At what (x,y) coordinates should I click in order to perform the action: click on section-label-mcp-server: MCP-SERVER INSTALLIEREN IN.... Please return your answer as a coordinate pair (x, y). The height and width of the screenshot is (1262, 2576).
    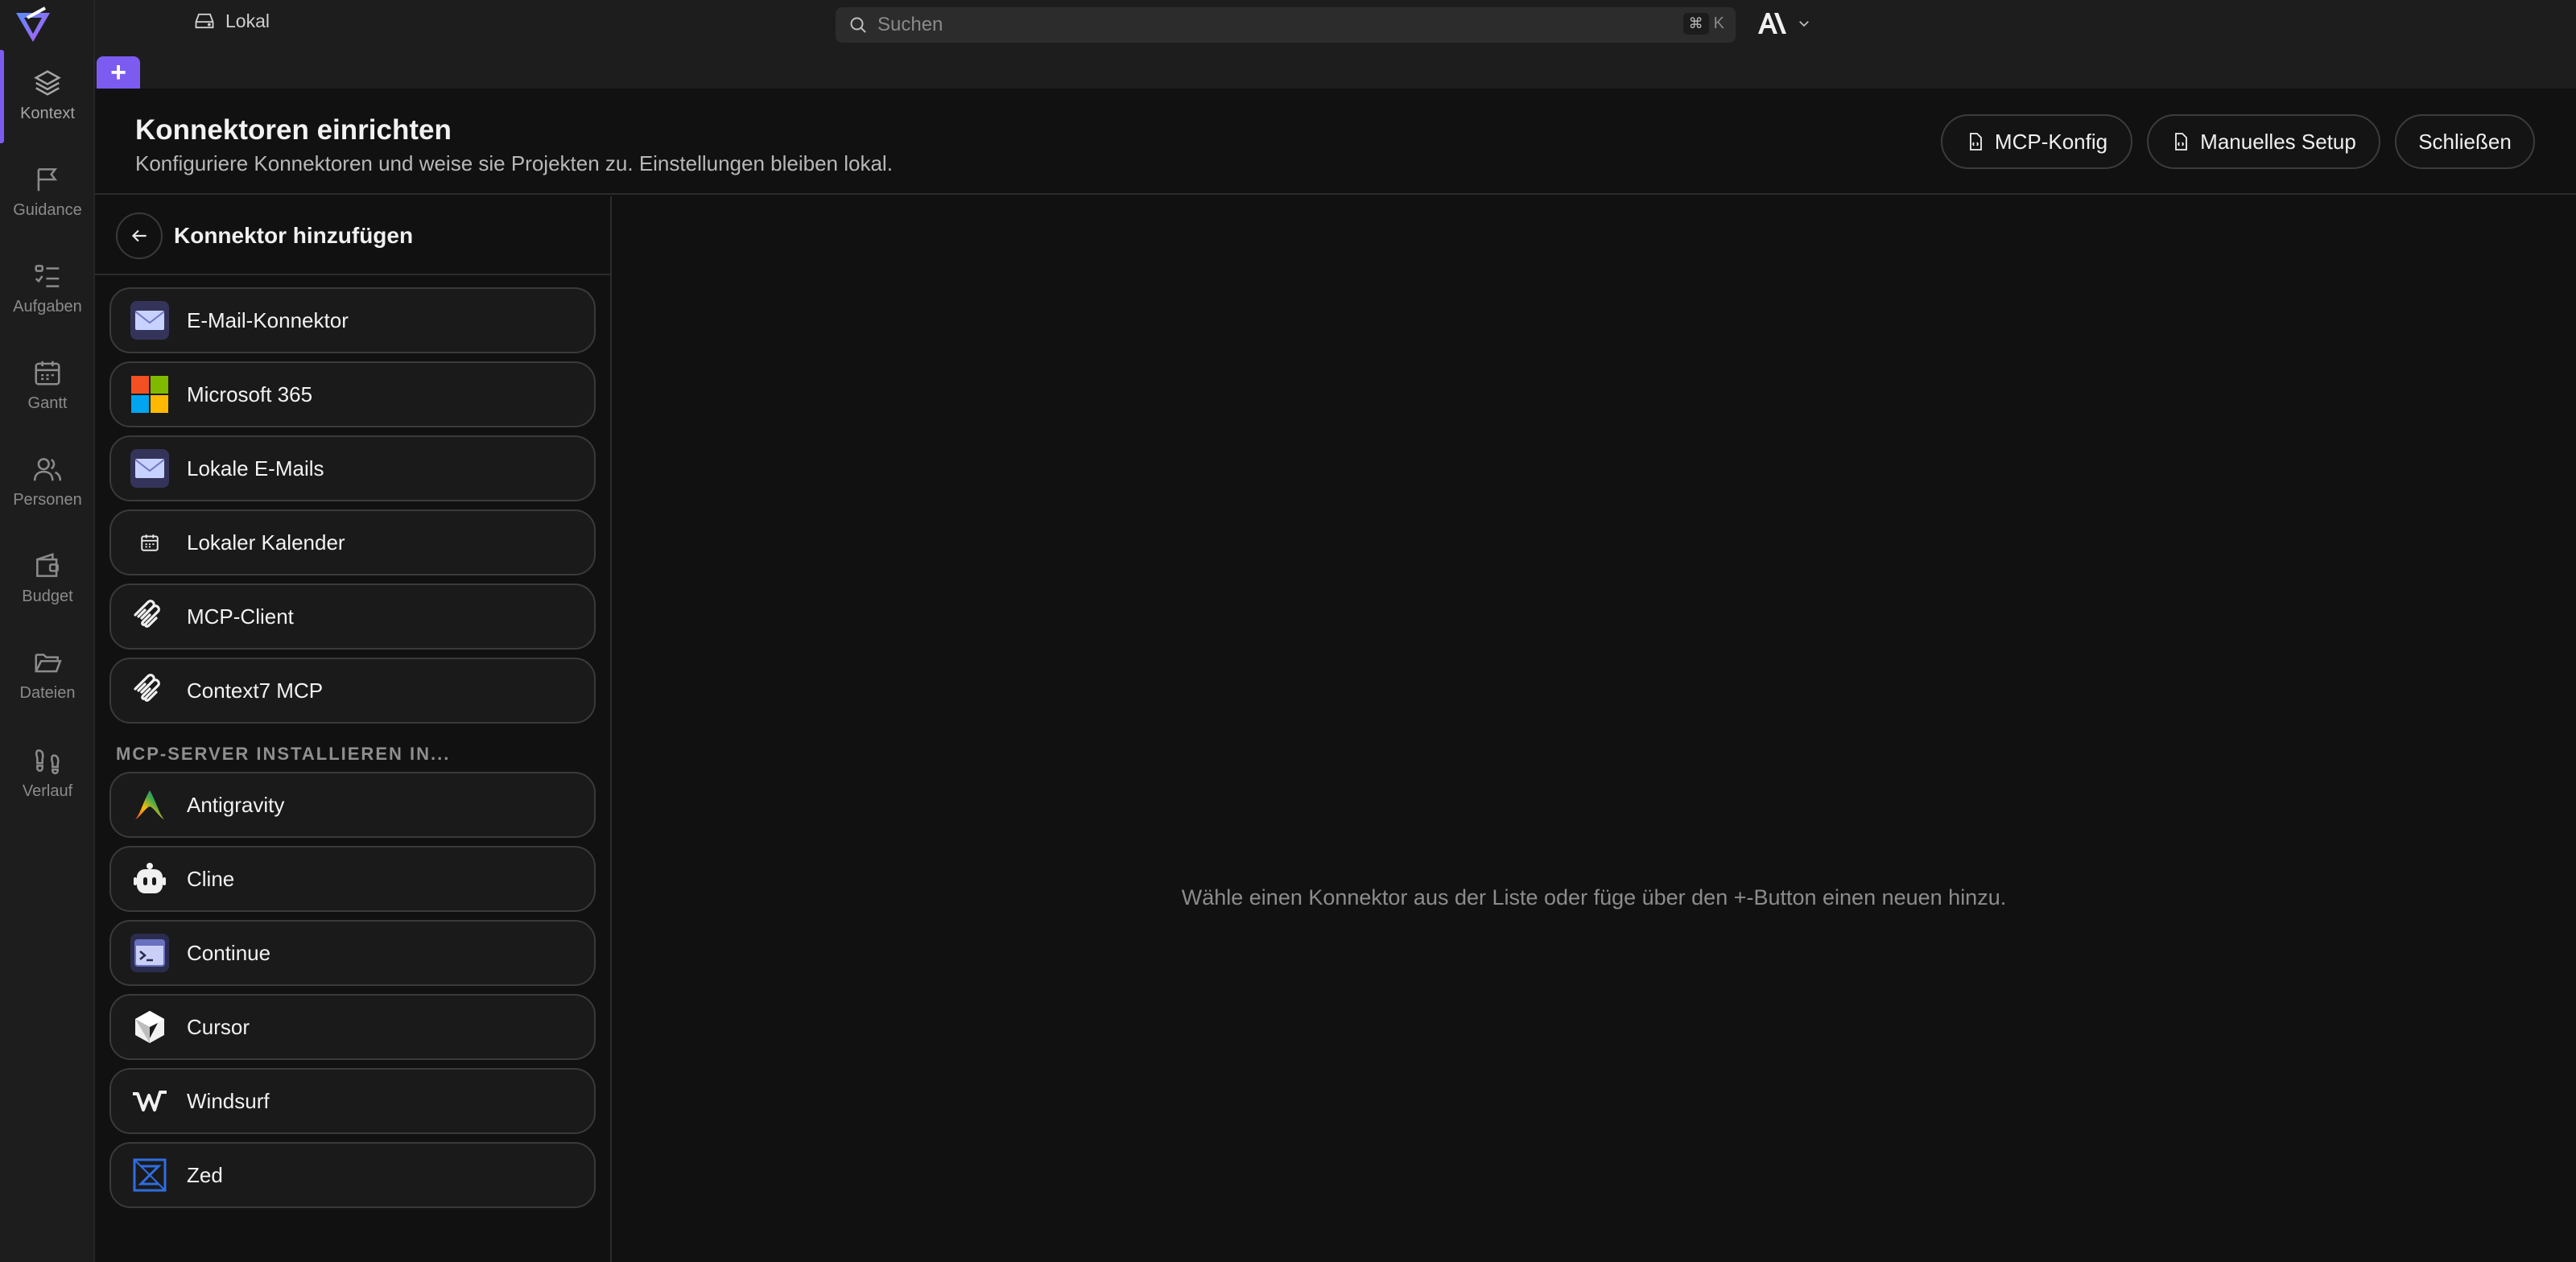
    Looking at the image, I should click on (283, 754).